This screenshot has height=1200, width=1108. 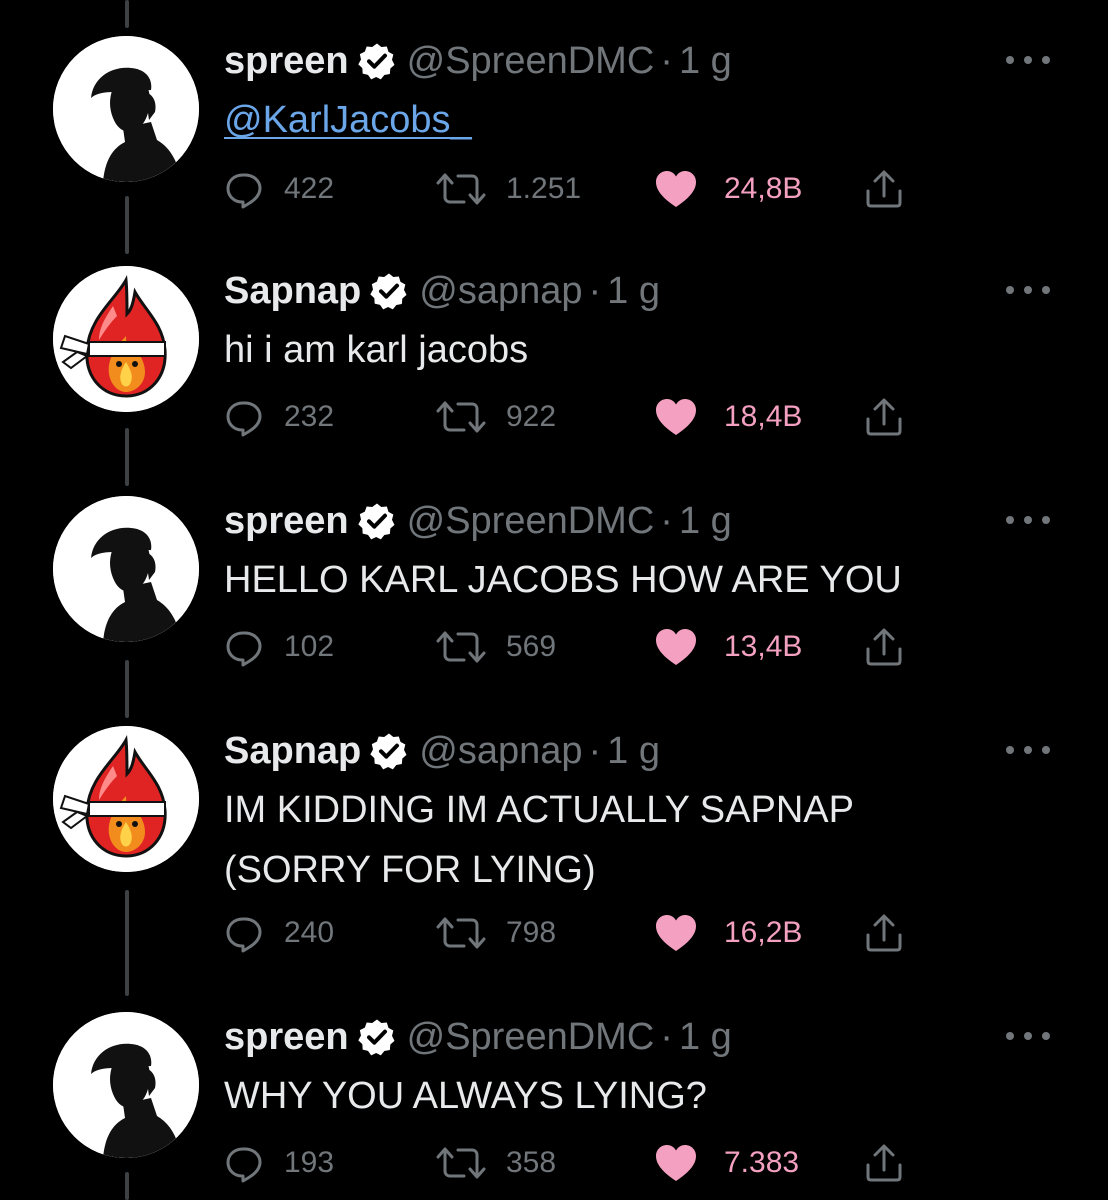 What do you see at coordinates (544, 188) in the screenshot?
I see `retweet-count: 1.251` at bounding box center [544, 188].